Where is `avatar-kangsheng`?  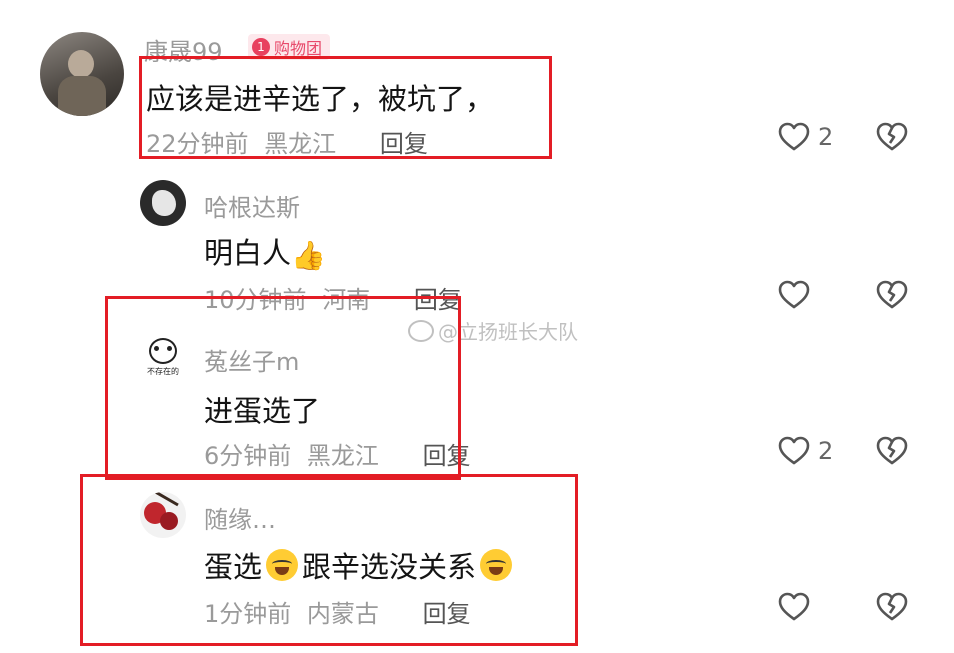 avatar-kangsheng is located at coordinates (82, 74).